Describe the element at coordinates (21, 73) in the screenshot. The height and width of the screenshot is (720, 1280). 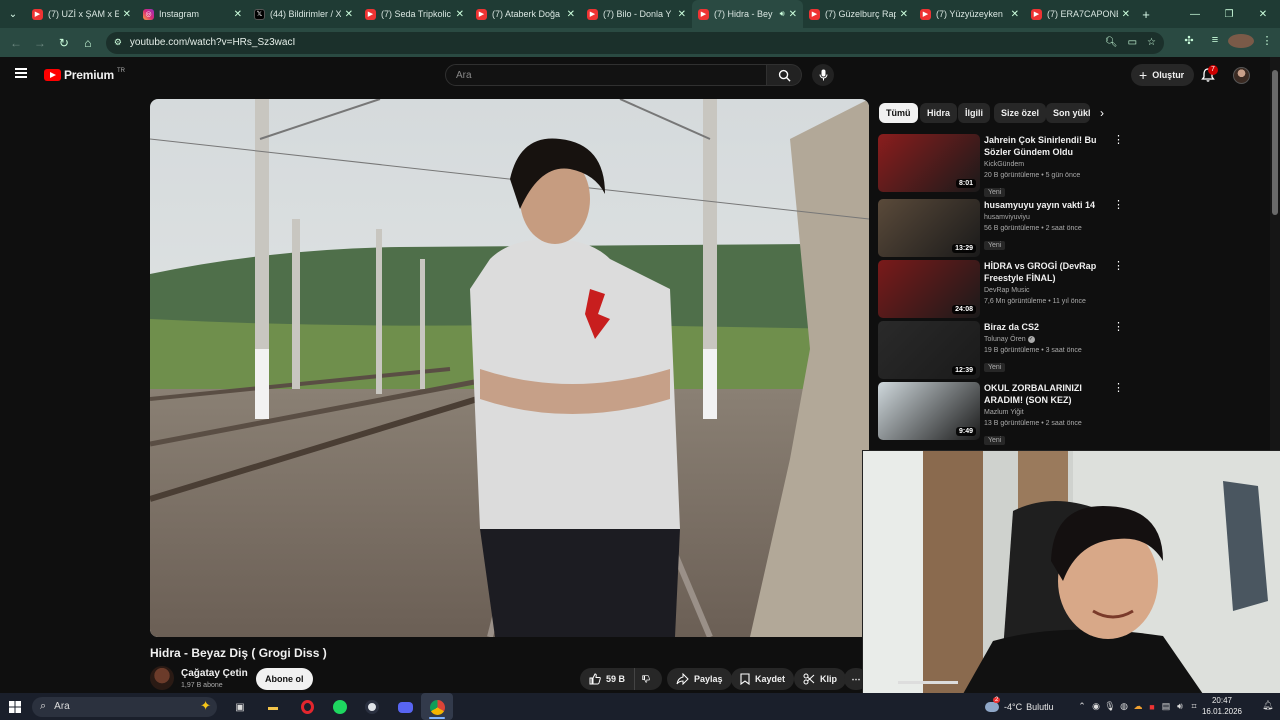
I see `hamburger-menu-icon` at that location.